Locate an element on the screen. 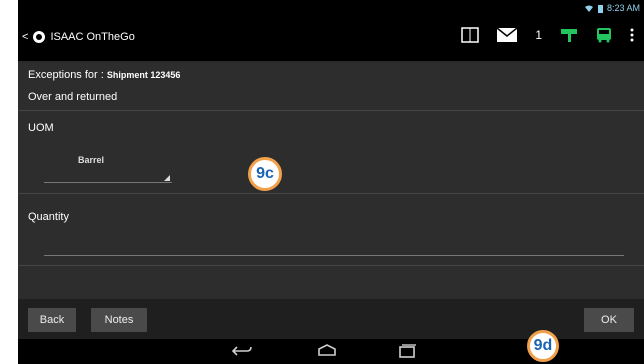  bus-icon is located at coordinates (604, 35).